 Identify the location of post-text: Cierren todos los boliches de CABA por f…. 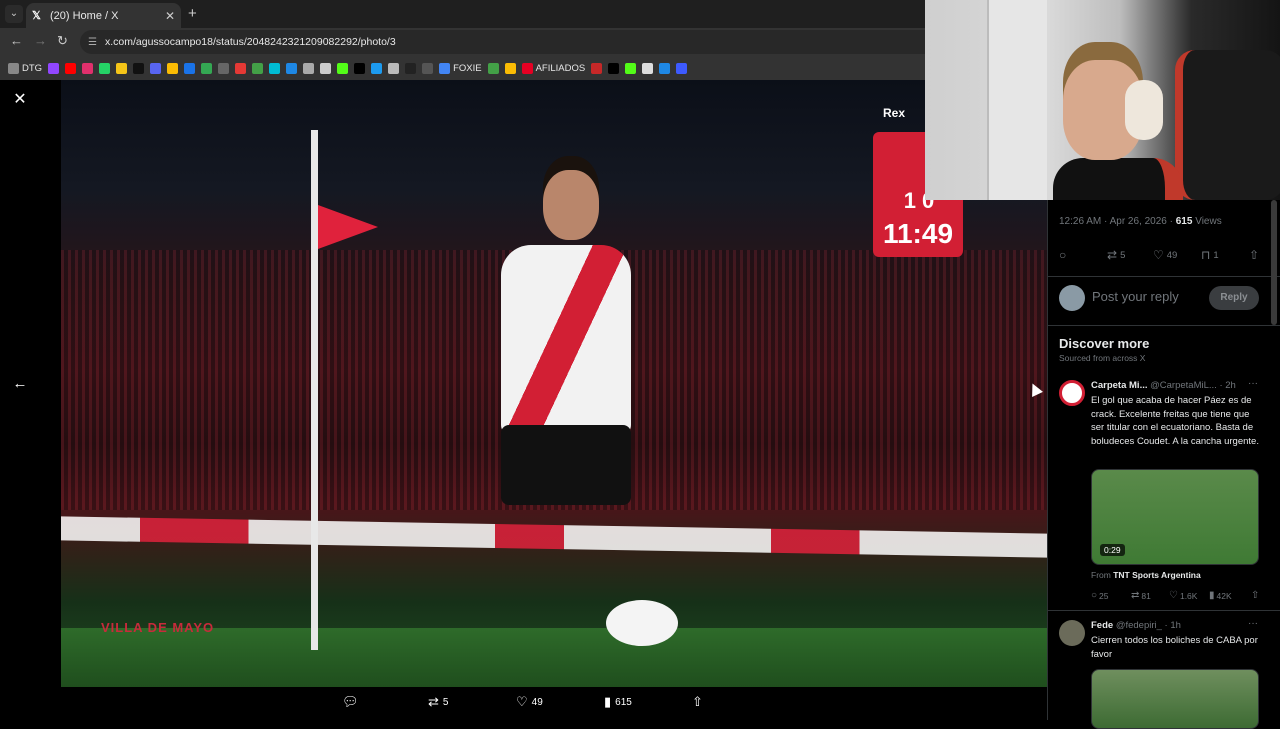
(1174, 647).